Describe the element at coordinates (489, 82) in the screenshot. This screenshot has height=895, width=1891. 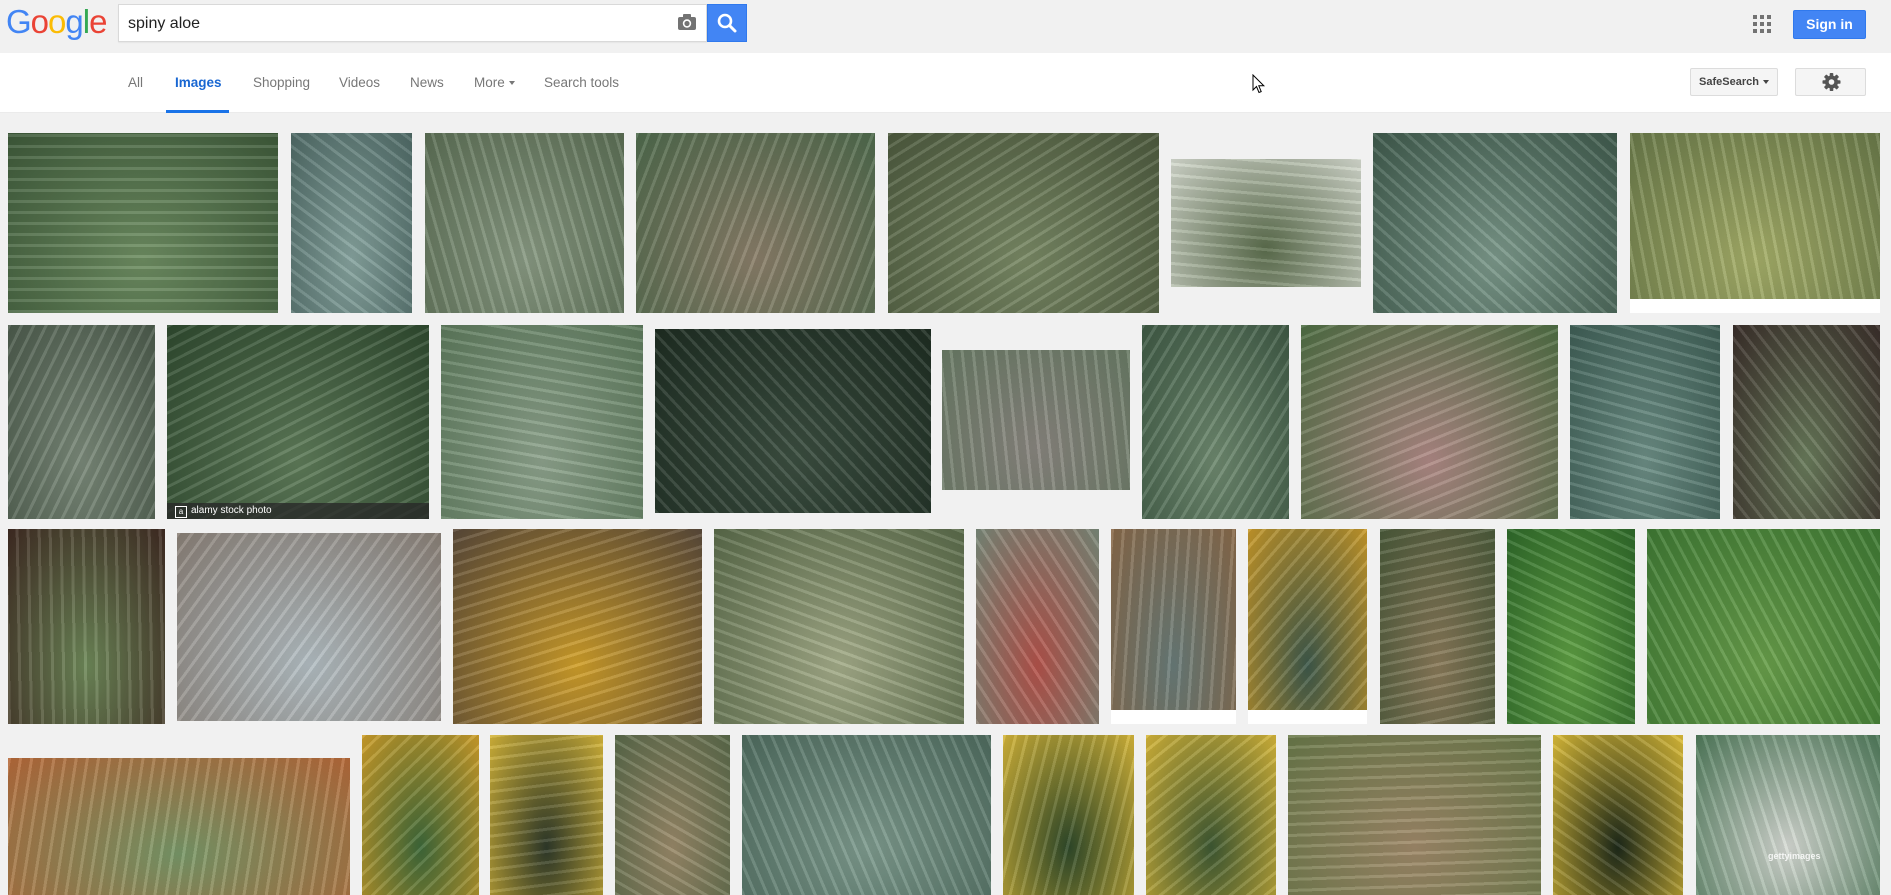
I see `tab-more-label: More` at that location.